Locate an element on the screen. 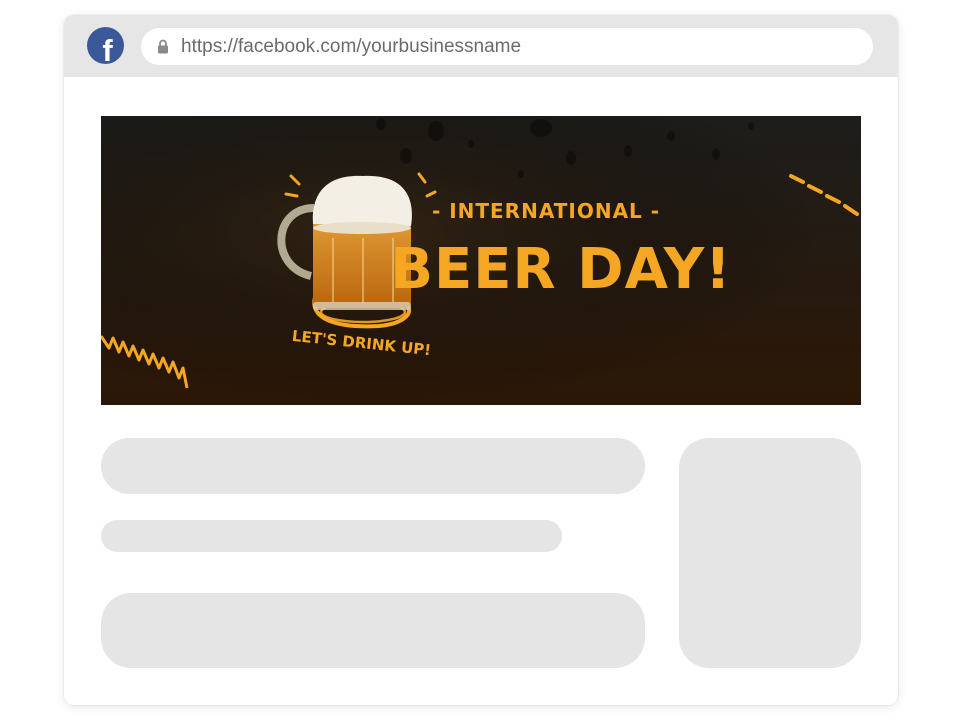  cover-headline: BEER DAY! is located at coordinates (560, 269).